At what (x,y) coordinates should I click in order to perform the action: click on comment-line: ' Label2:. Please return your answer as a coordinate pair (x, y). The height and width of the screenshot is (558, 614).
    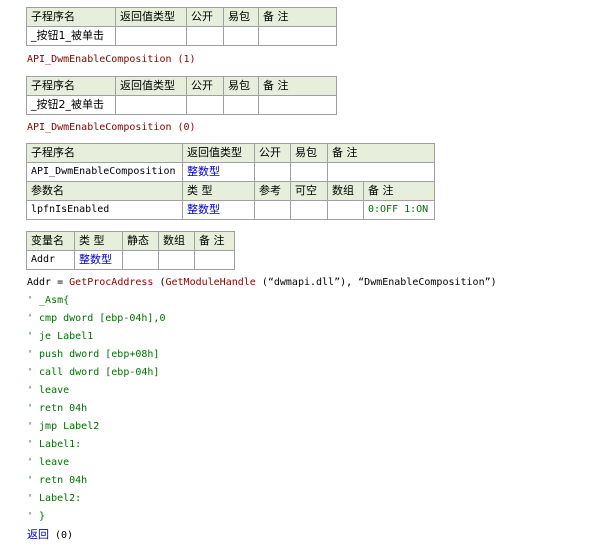
    Looking at the image, I should click on (54, 499).